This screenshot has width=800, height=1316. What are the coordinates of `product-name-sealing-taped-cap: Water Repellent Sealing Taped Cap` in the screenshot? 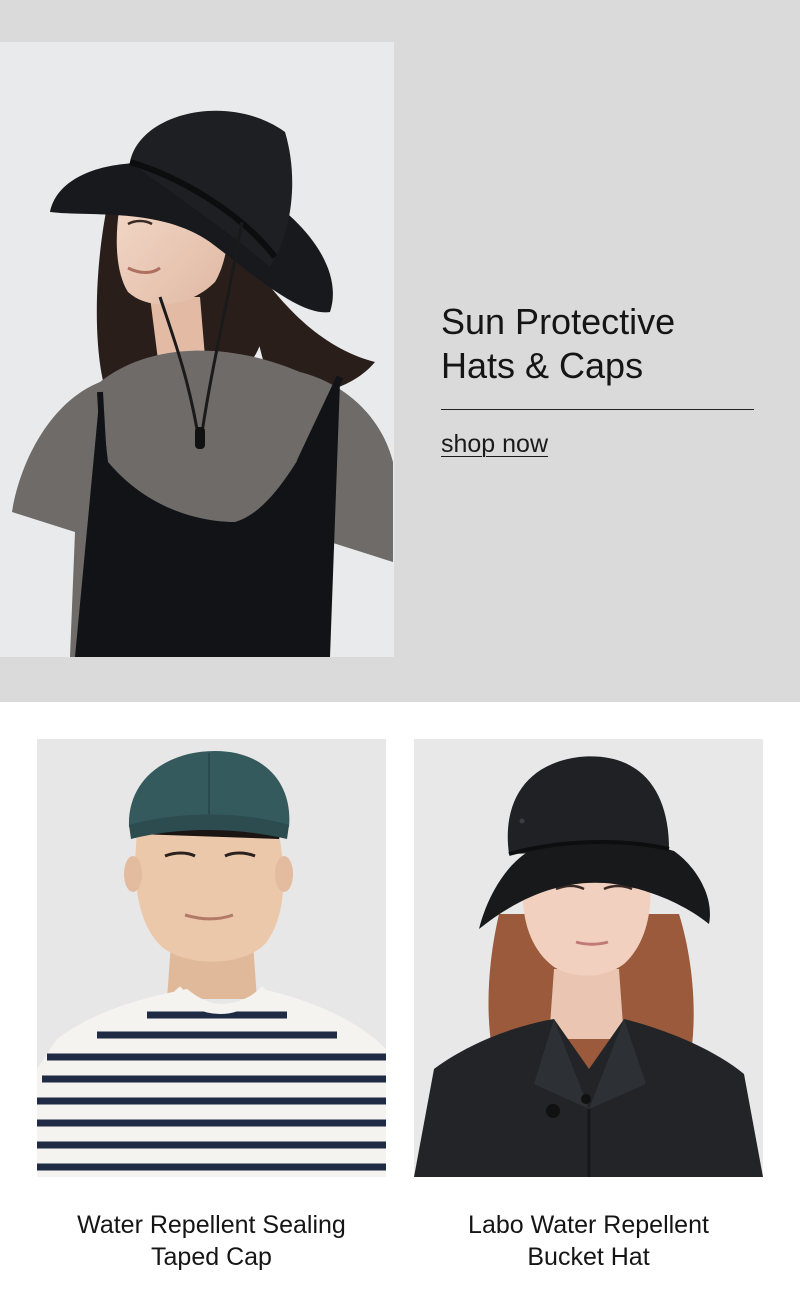 It's located at (211, 1241).